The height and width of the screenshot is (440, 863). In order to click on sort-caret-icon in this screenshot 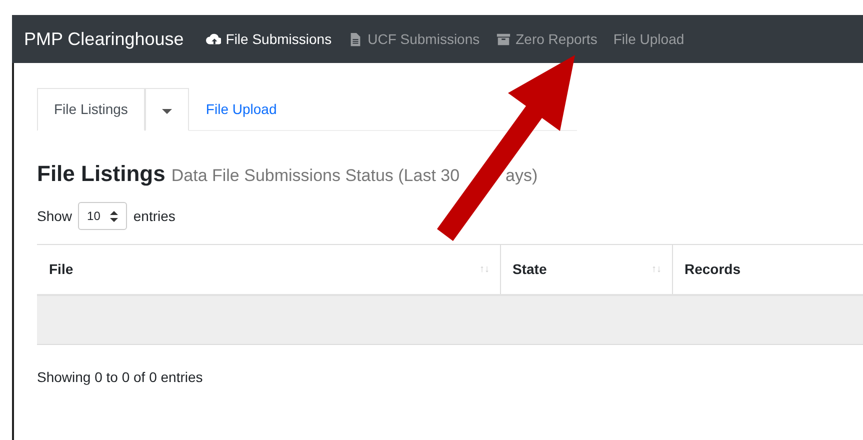, I will do `click(114, 216)`.